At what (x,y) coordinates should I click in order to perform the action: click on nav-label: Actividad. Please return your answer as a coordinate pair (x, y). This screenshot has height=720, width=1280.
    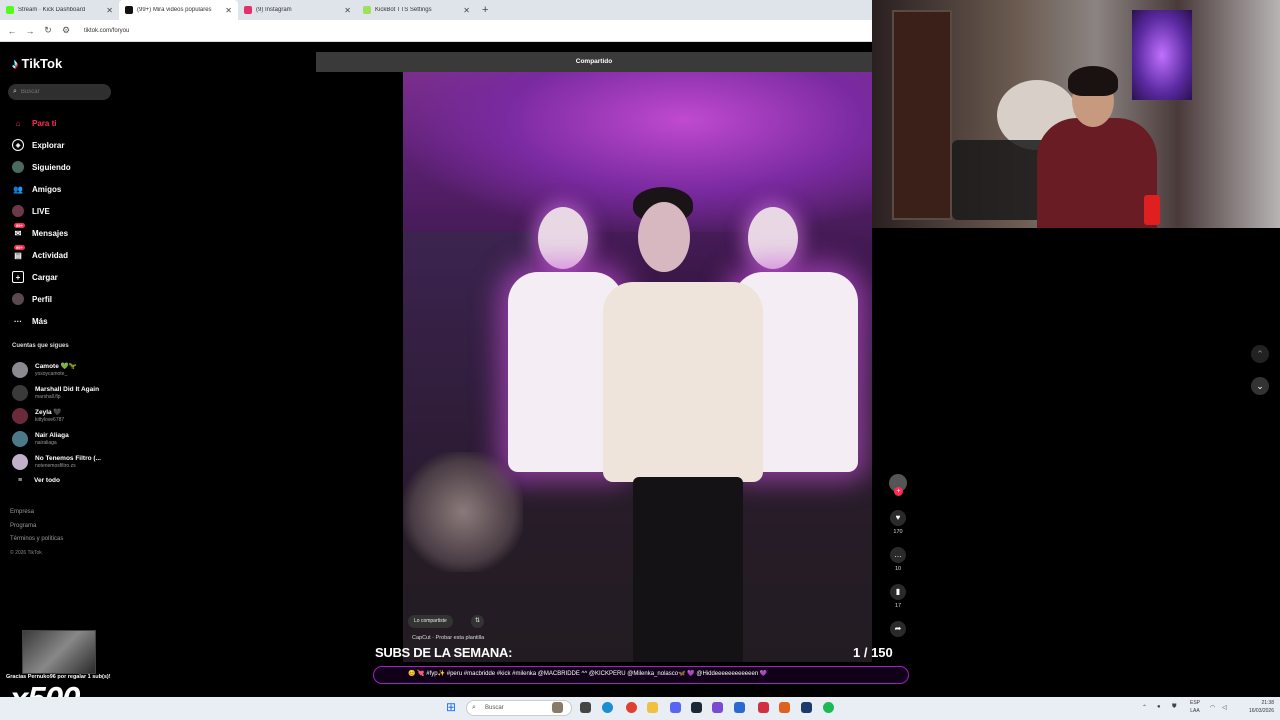
    Looking at the image, I should click on (50, 255).